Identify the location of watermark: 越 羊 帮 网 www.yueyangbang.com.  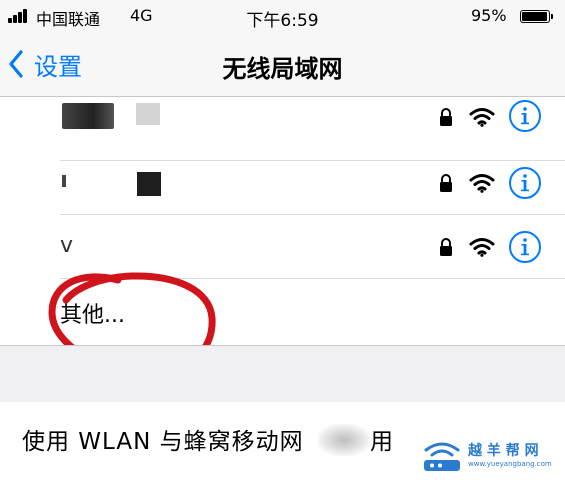
(490, 457).